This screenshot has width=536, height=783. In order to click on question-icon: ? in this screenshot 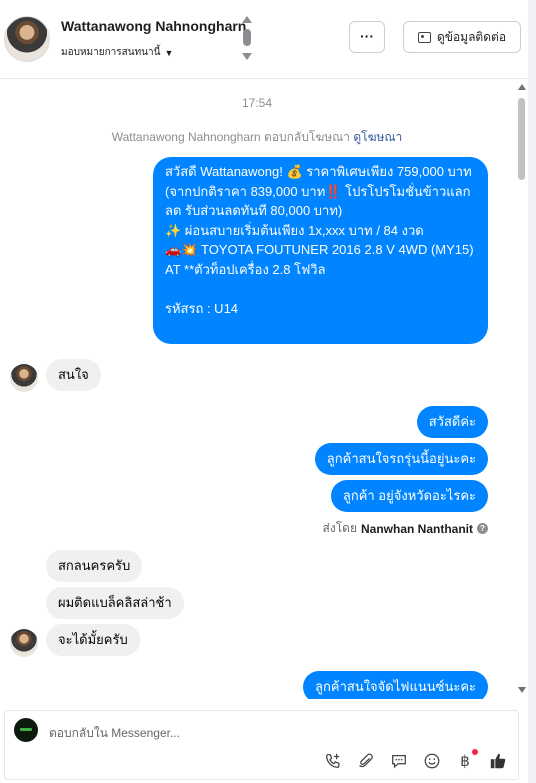, I will do `click(482, 528)`.